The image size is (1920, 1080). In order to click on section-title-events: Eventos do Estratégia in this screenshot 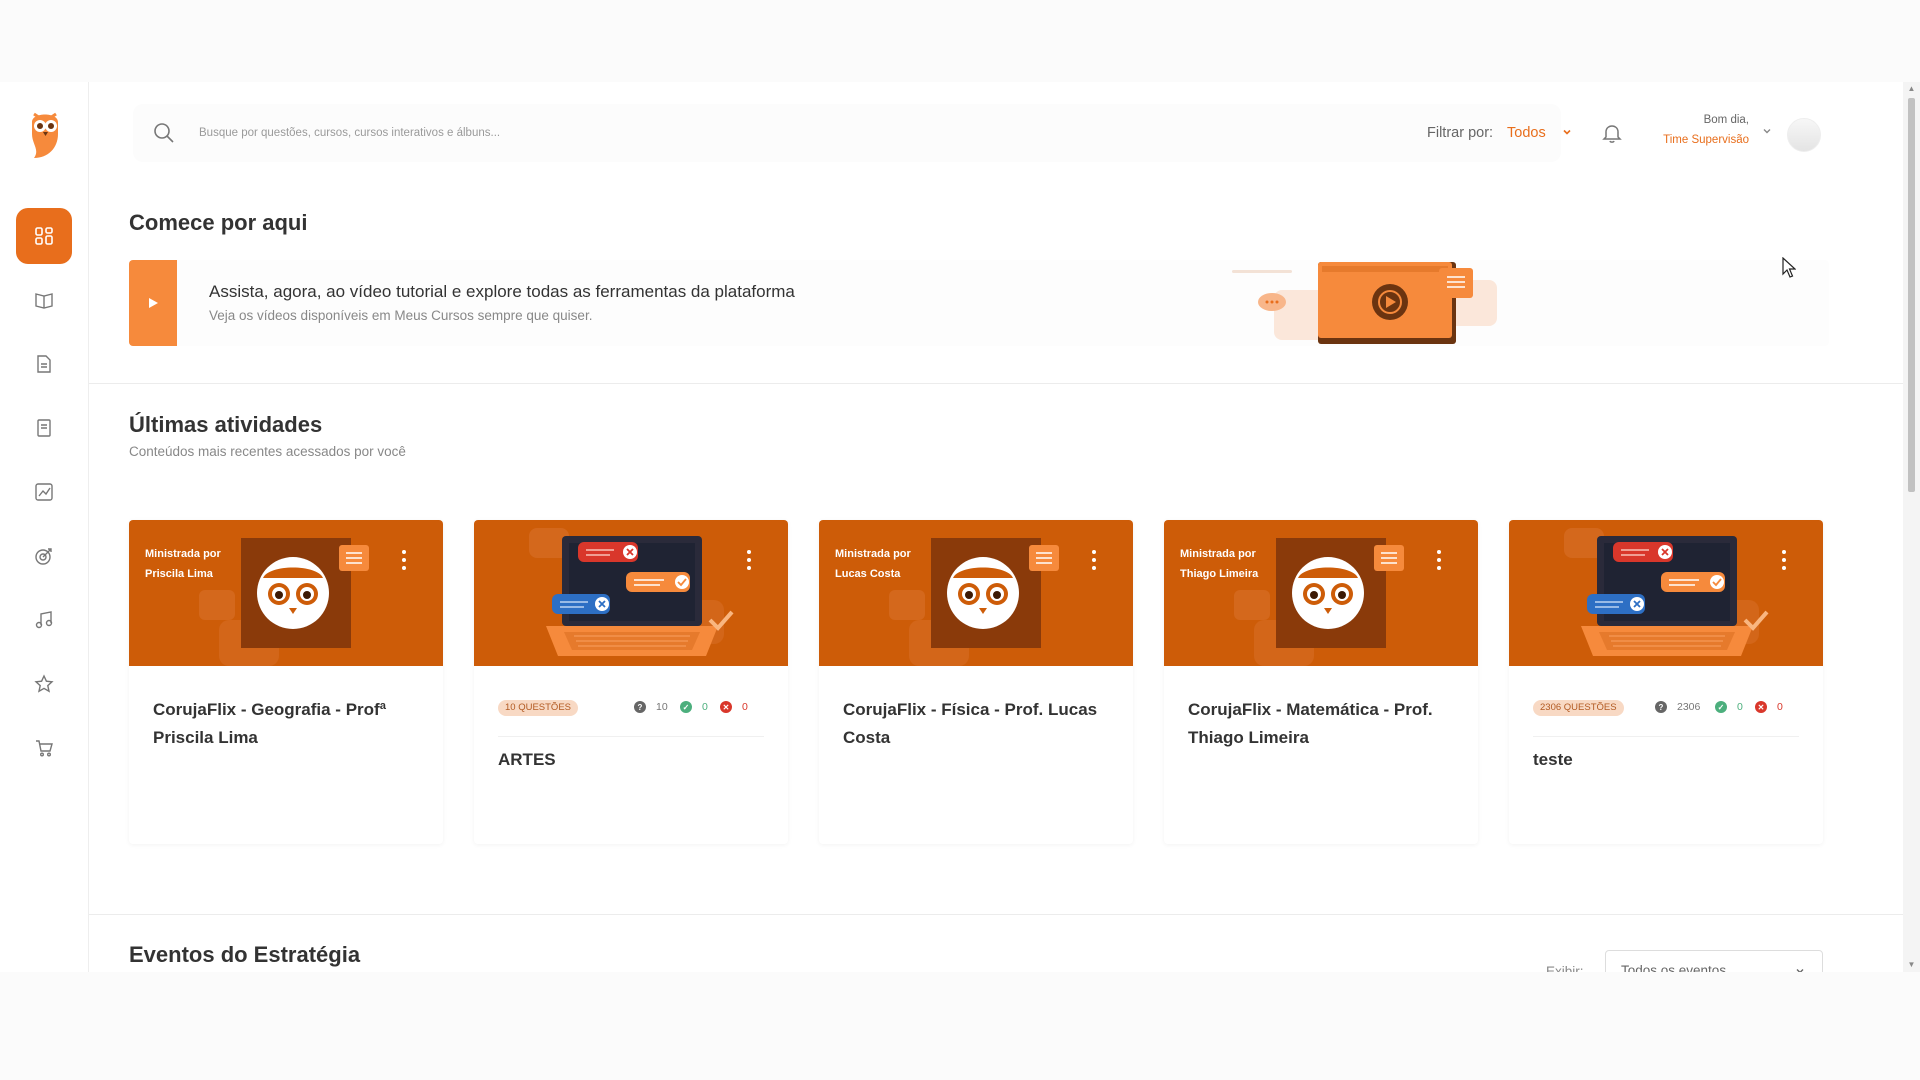, I will do `click(245, 954)`.